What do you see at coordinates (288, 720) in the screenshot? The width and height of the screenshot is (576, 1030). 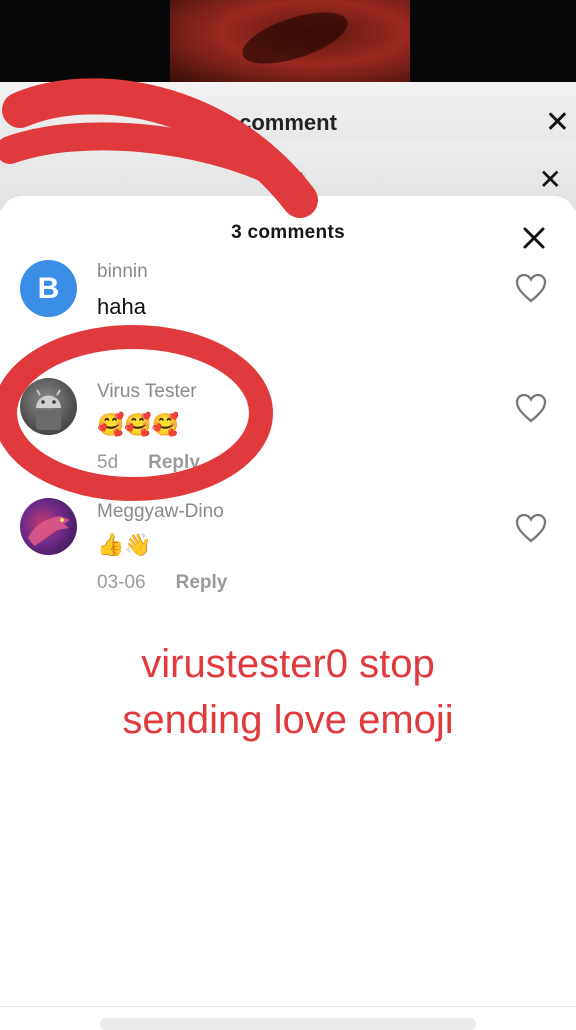 I see `annotation-line-2: sending love emoji` at bounding box center [288, 720].